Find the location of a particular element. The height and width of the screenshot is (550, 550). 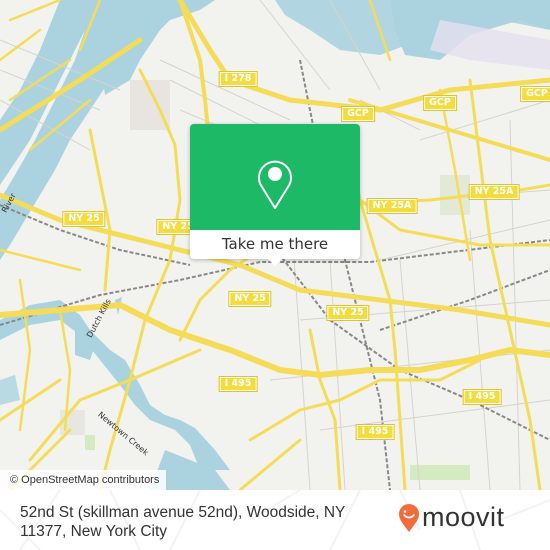

osm-attribution: © OpenStreetMap contributors is located at coordinates (83, 480).